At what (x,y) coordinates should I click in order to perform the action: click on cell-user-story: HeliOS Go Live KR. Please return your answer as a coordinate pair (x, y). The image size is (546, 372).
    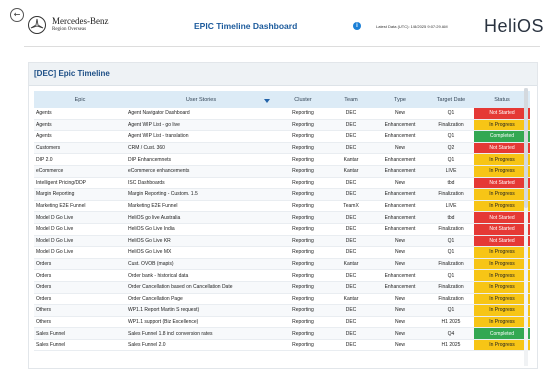
    Looking at the image, I should click on (201, 241).